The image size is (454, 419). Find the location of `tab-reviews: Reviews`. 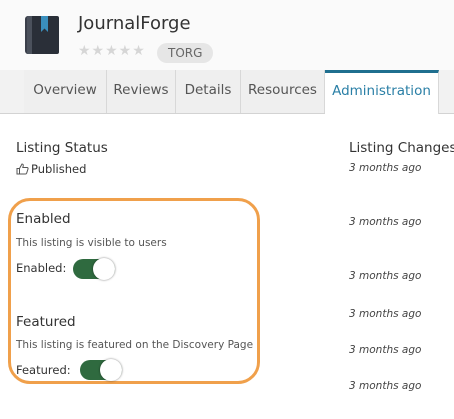

tab-reviews: Reviews is located at coordinates (141, 91).